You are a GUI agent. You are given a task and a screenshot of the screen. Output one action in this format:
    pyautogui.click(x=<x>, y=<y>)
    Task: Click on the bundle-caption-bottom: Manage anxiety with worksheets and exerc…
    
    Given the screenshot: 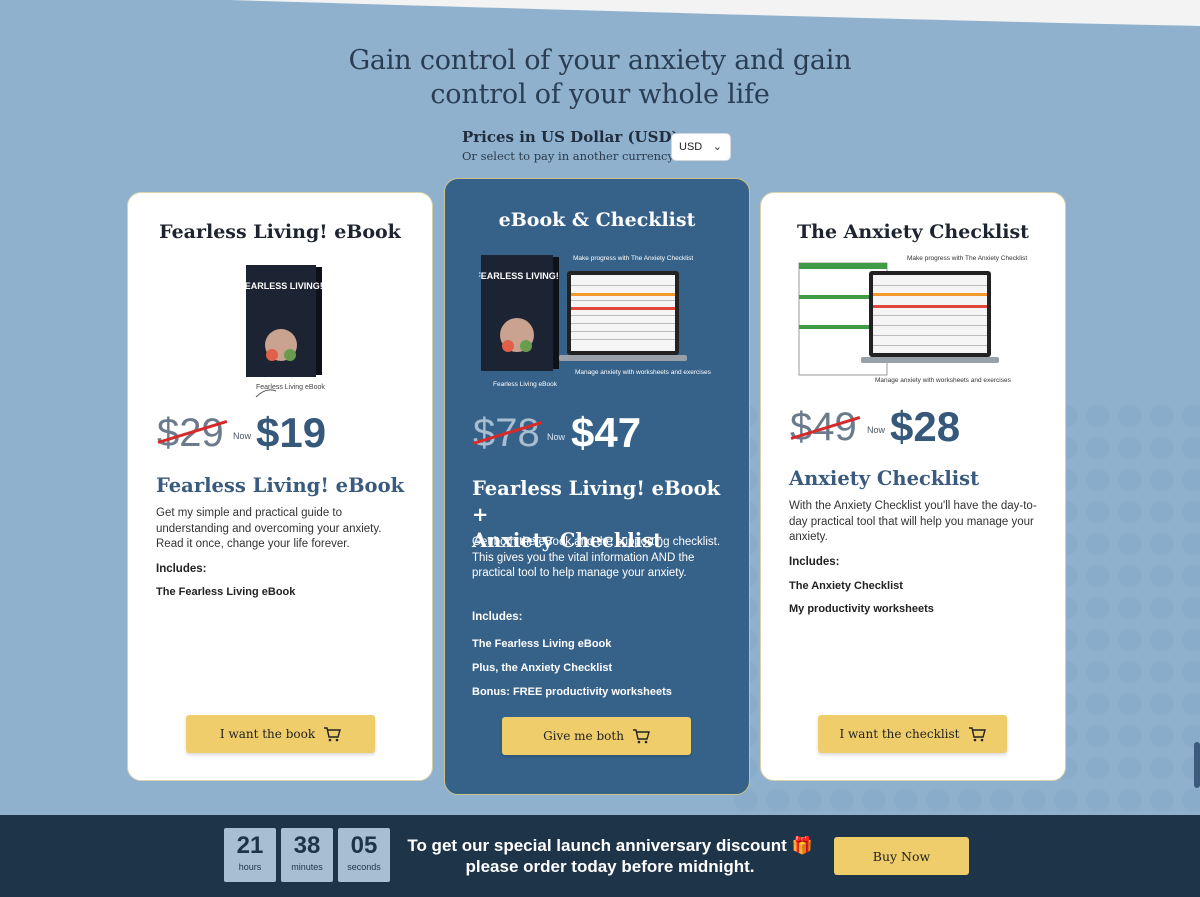 What is the action you would take?
    pyautogui.click(x=643, y=372)
    